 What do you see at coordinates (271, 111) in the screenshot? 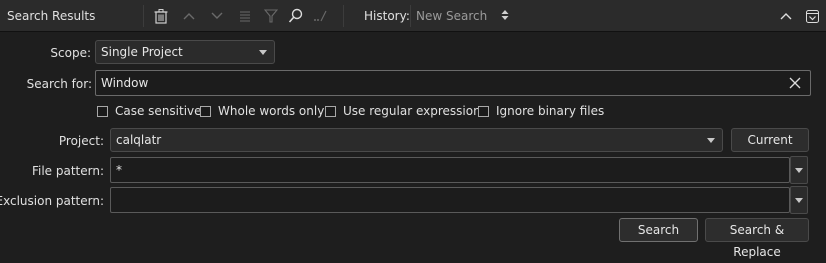
I see `whole-words-label: Whole words only` at bounding box center [271, 111].